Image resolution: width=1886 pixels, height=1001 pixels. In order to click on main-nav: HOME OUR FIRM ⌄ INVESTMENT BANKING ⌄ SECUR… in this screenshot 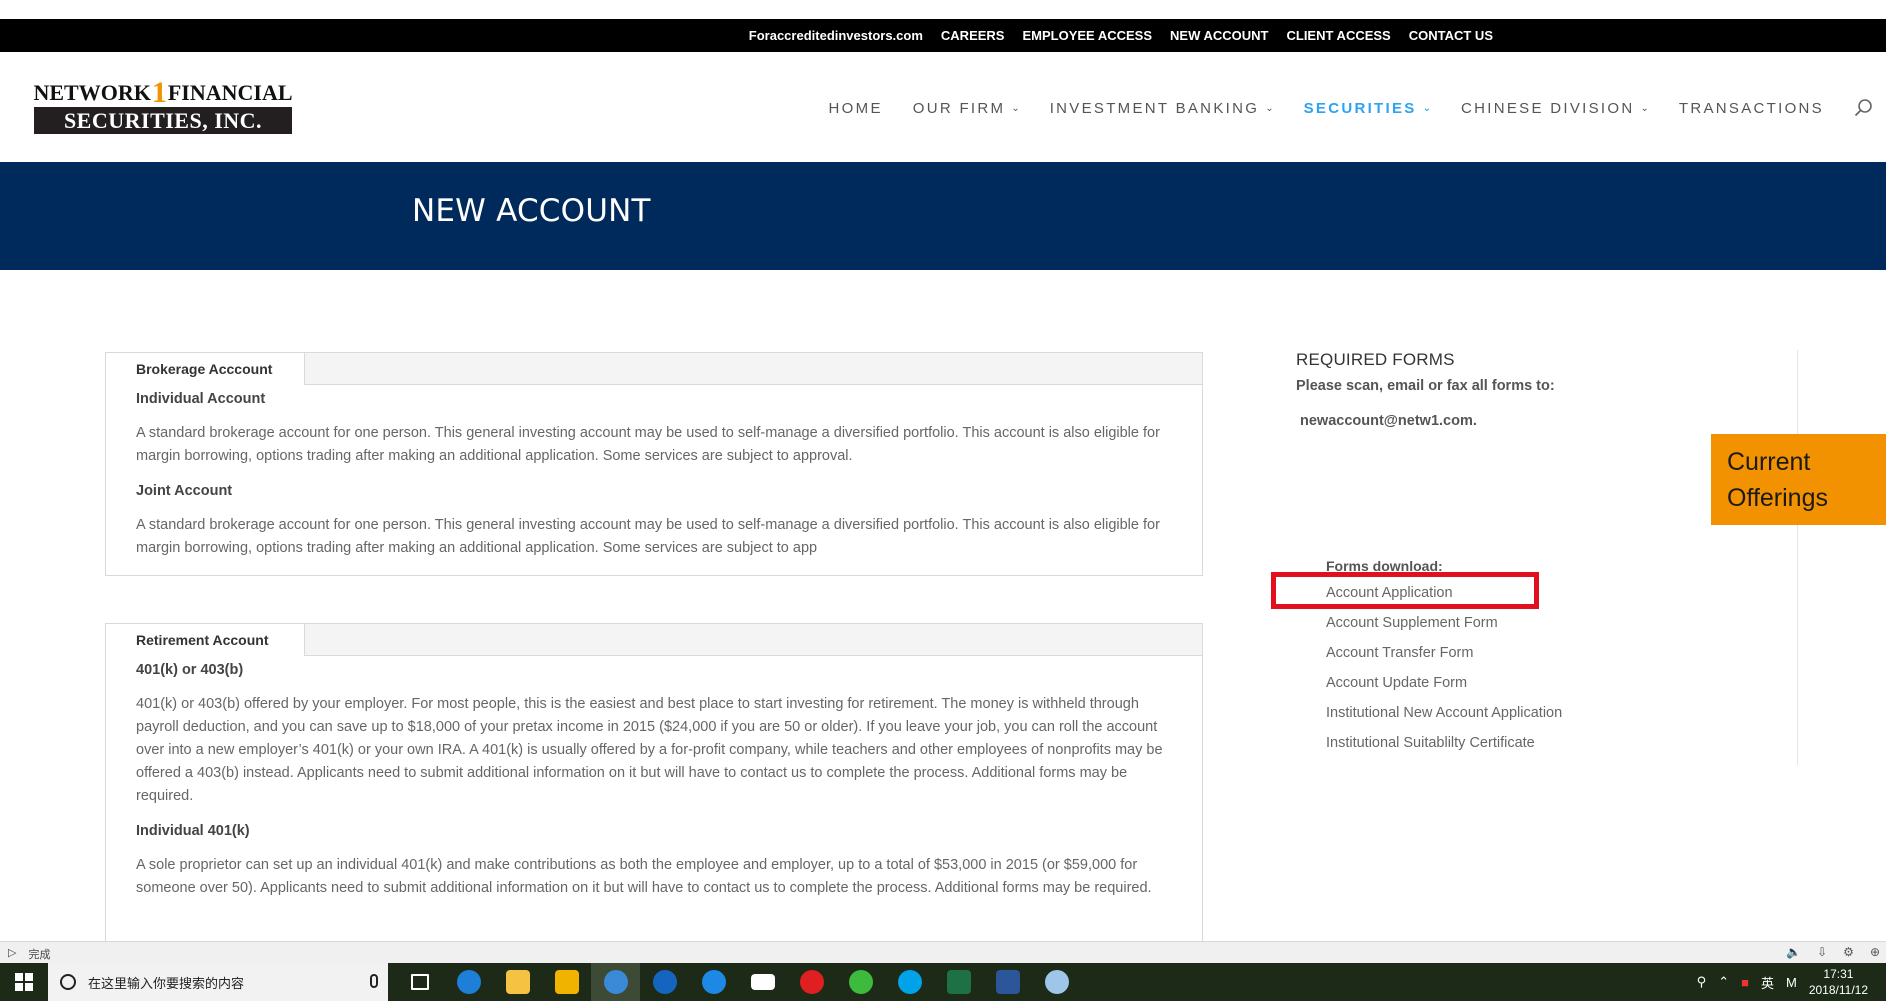, I will do `click(1342, 108)`.